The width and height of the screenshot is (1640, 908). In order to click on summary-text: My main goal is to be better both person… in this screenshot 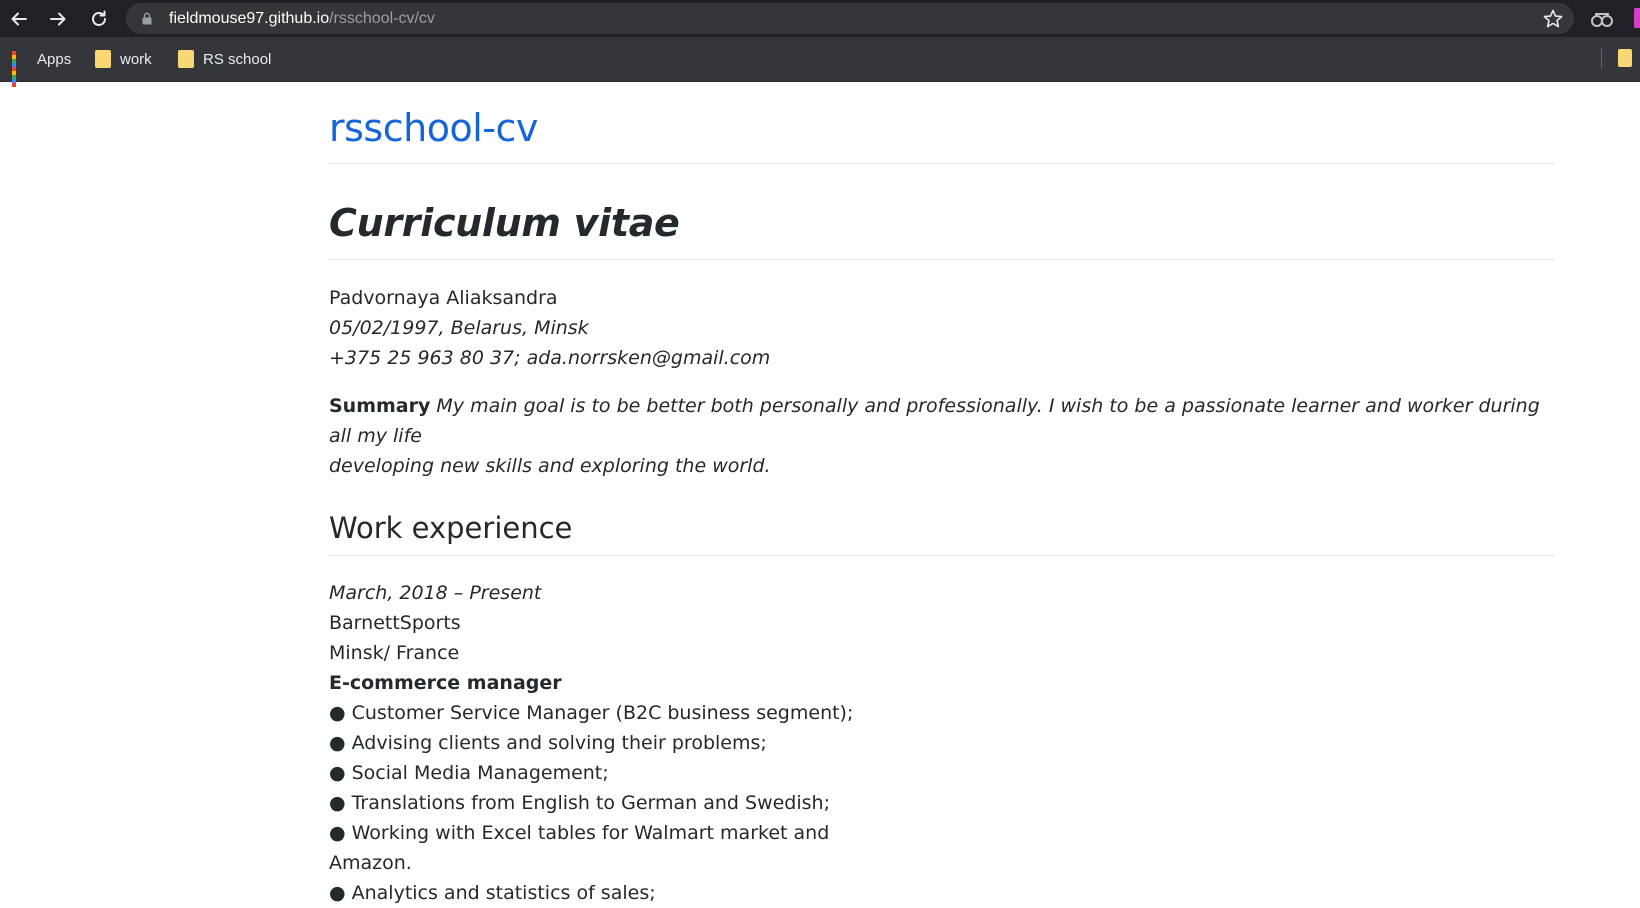, I will do `click(934, 421)`.